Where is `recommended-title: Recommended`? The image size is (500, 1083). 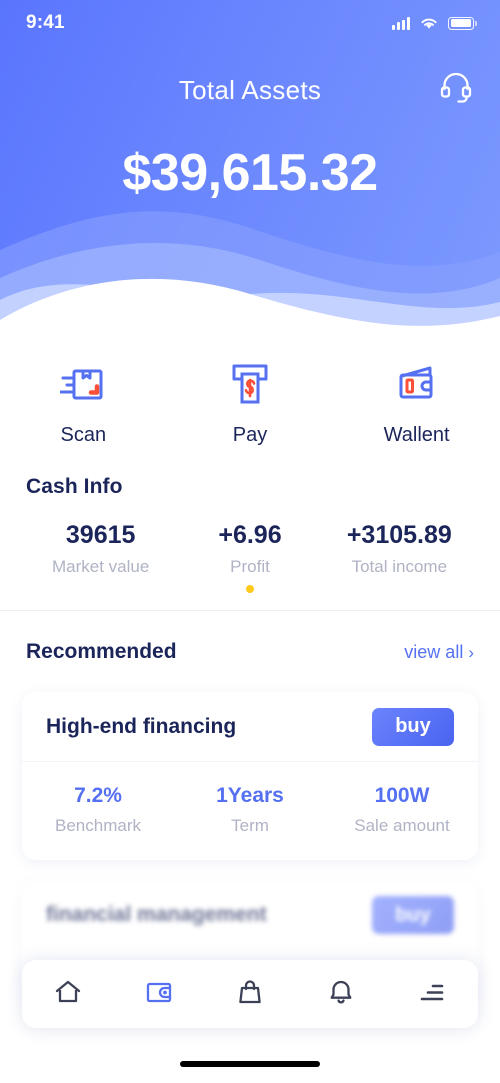
recommended-title: Recommended is located at coordinates (101, 651).